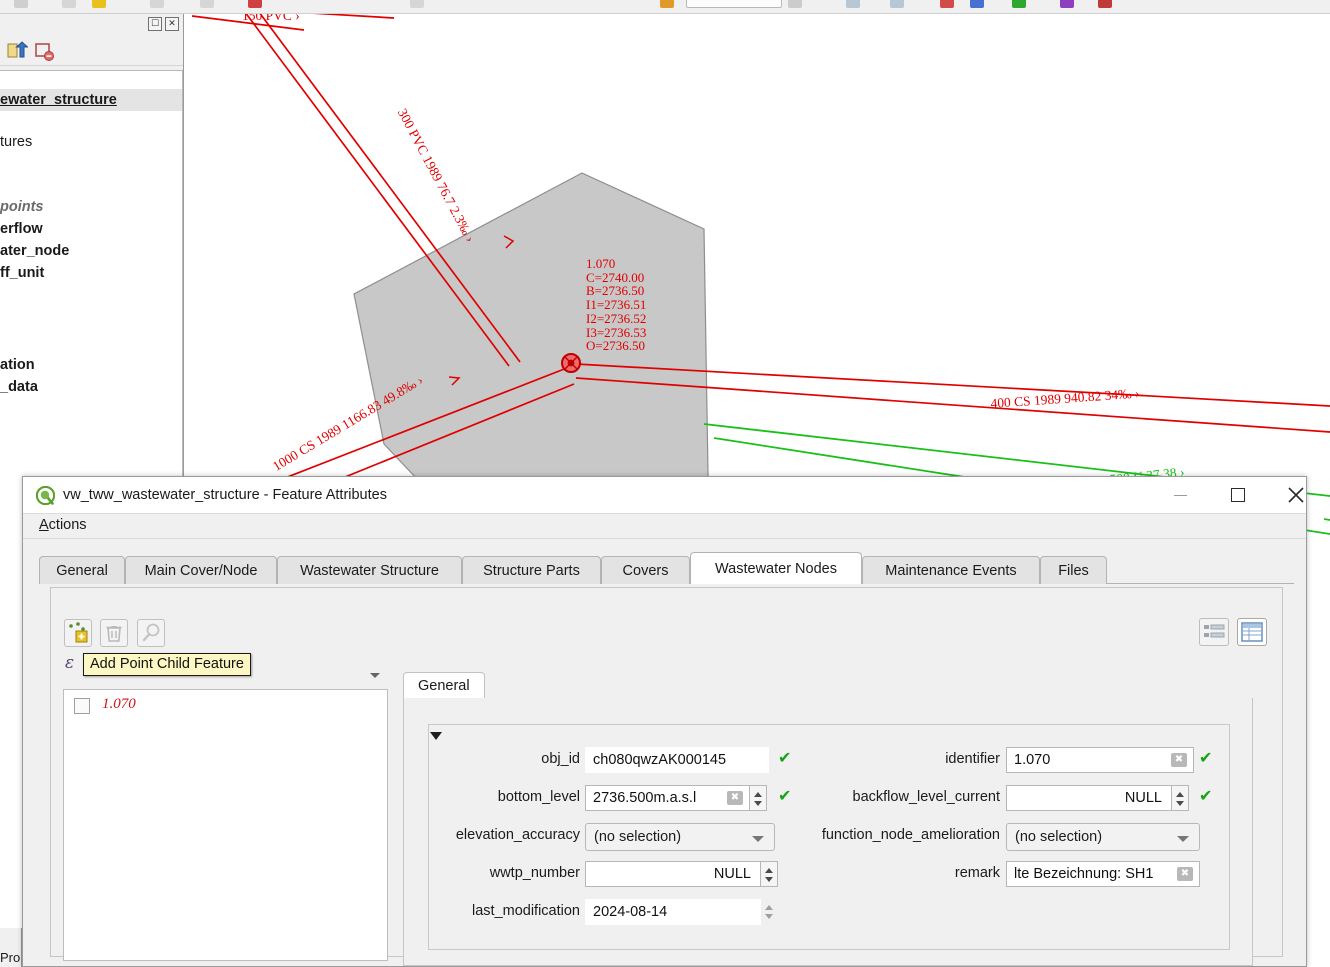  I want to click on tab-maintenance-events: Maintenance Events, so click(951, 570).